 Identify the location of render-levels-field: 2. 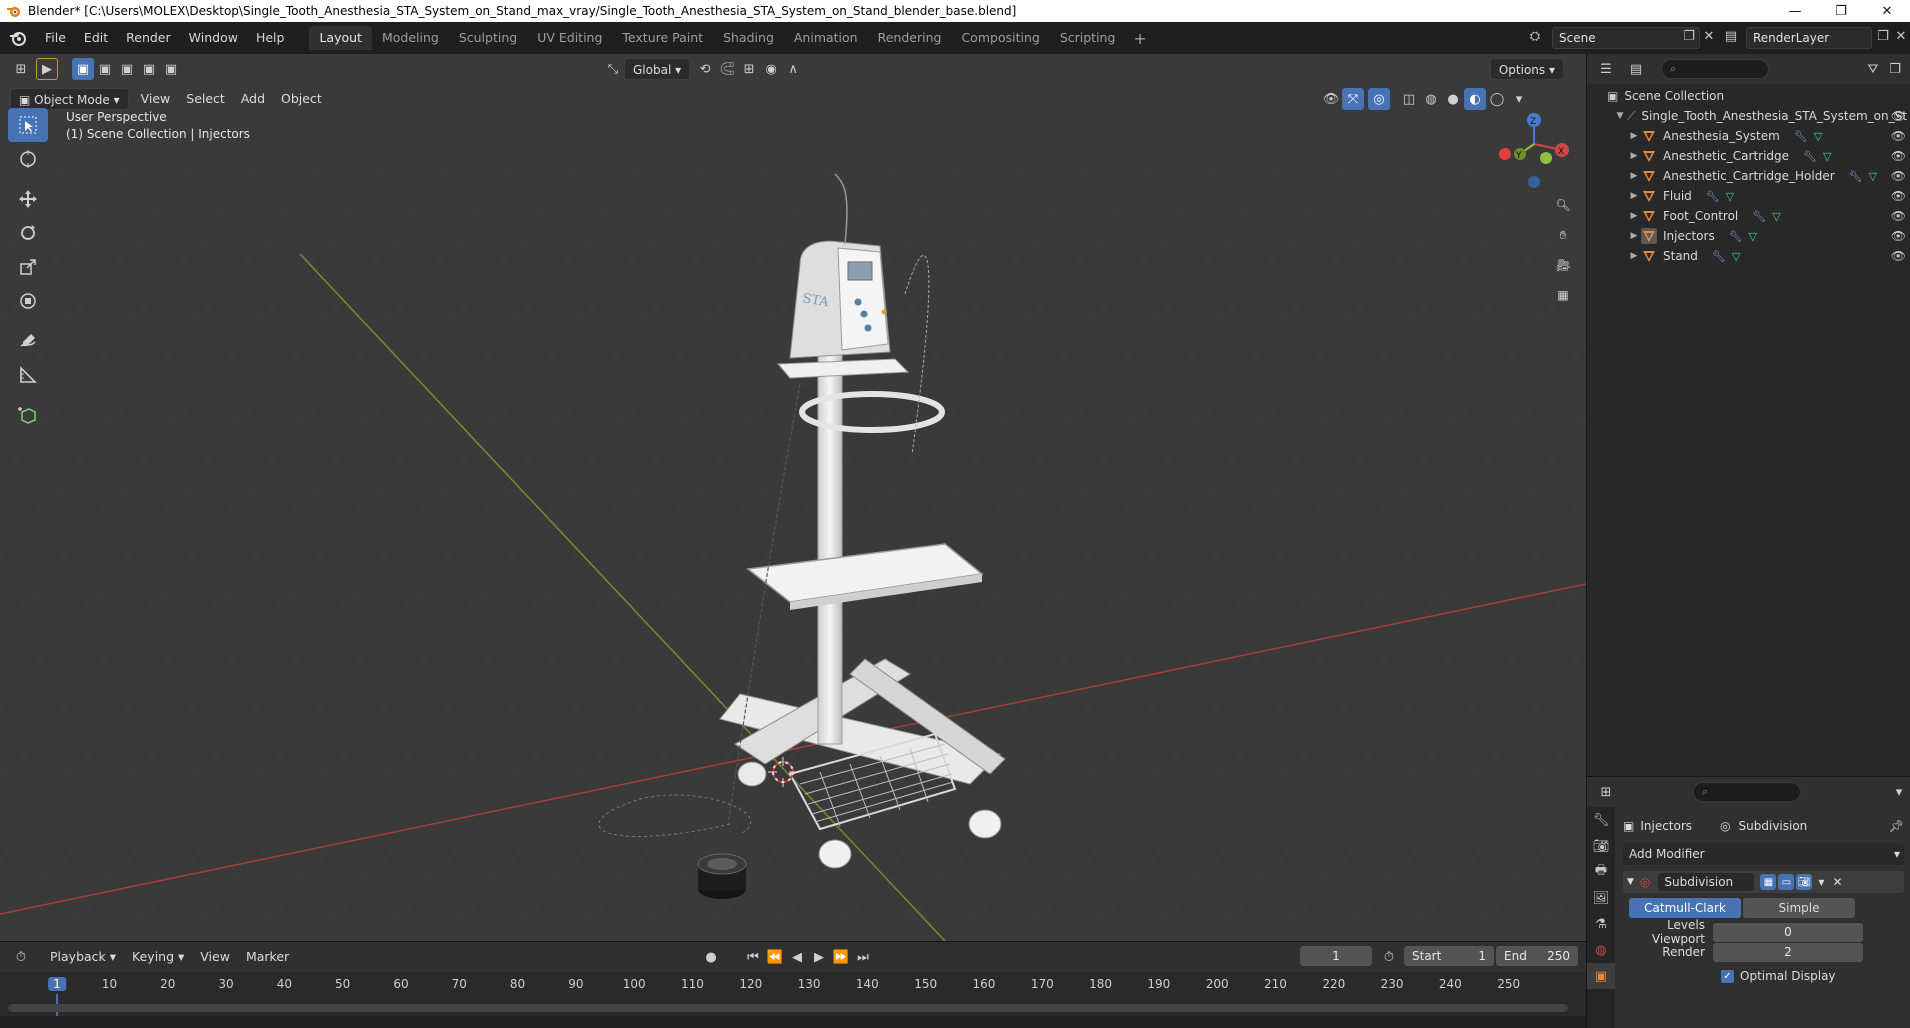
(1788, 952).